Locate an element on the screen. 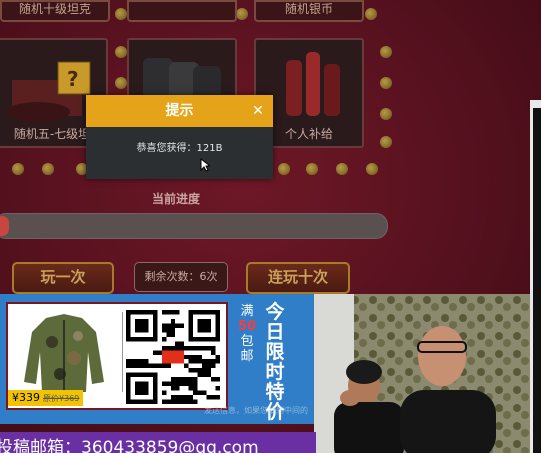 This screenshot has width=541, height=453. progress-fill is located at coordinates (4, 226).